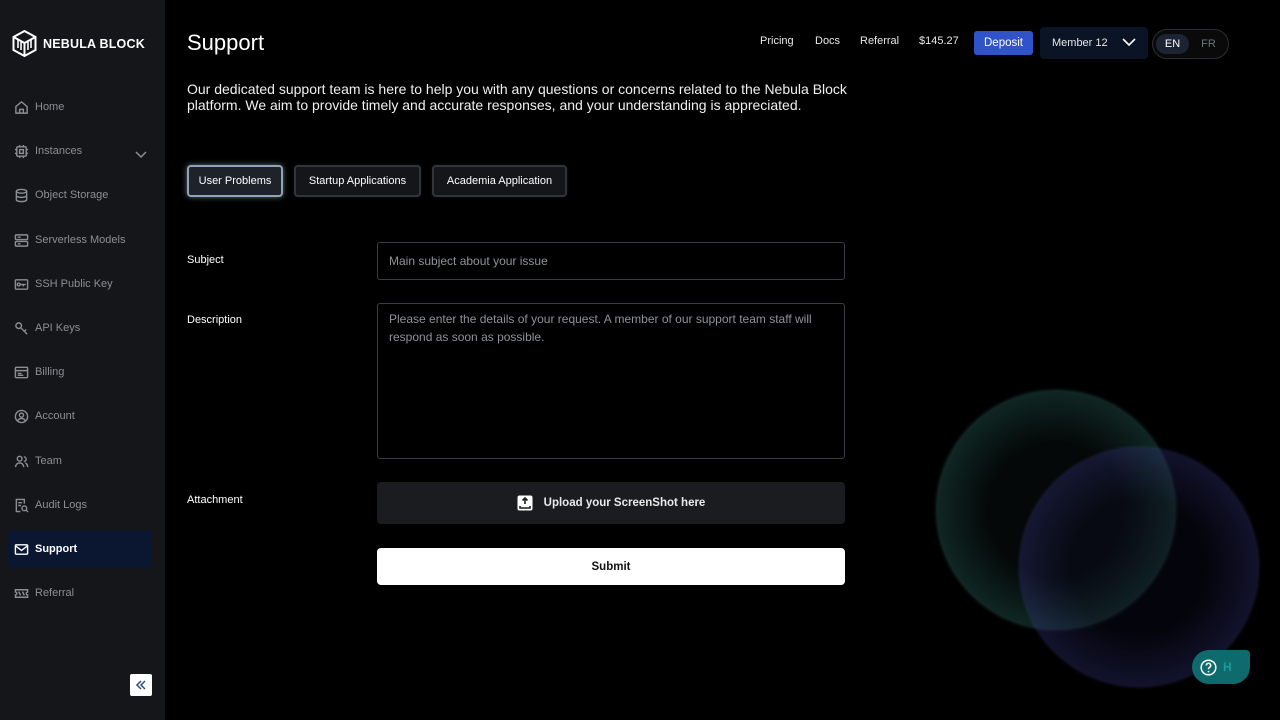 Image resolution: width=1280 pixels, height=720 pixels. I want to click on tab-startup-applications: Startup Applications, so click(357, 181).